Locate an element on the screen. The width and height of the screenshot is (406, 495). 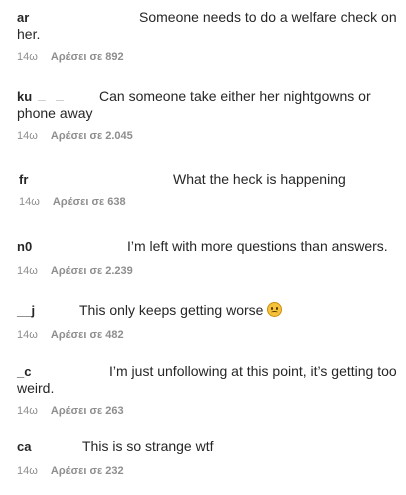
comment-body-continued: her. is located at coordinates (29, 34).